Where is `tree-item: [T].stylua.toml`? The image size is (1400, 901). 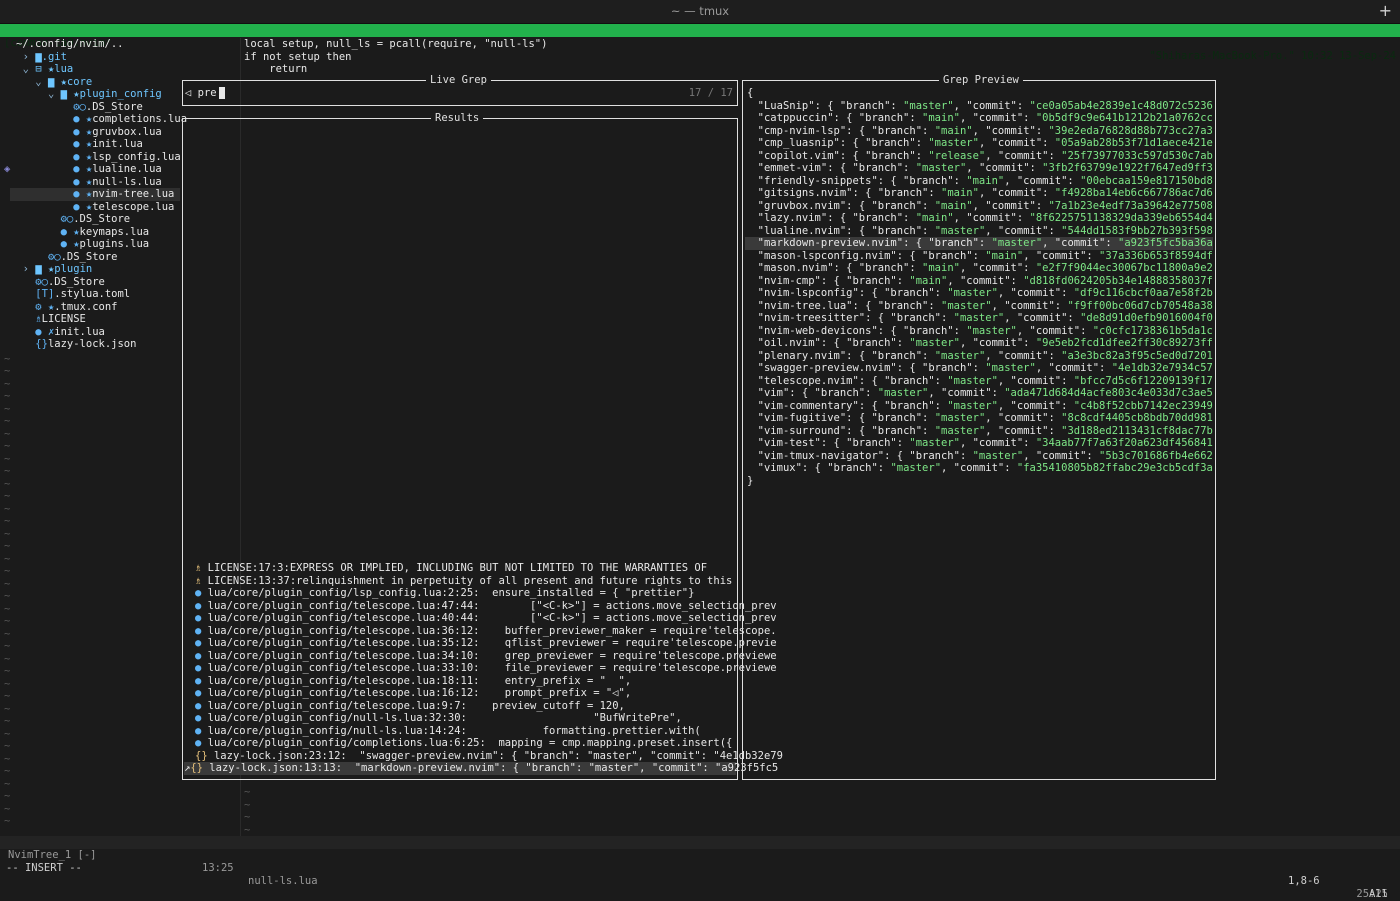 tree-item: [T].stylua.toml is located at coordinates (95, 294).